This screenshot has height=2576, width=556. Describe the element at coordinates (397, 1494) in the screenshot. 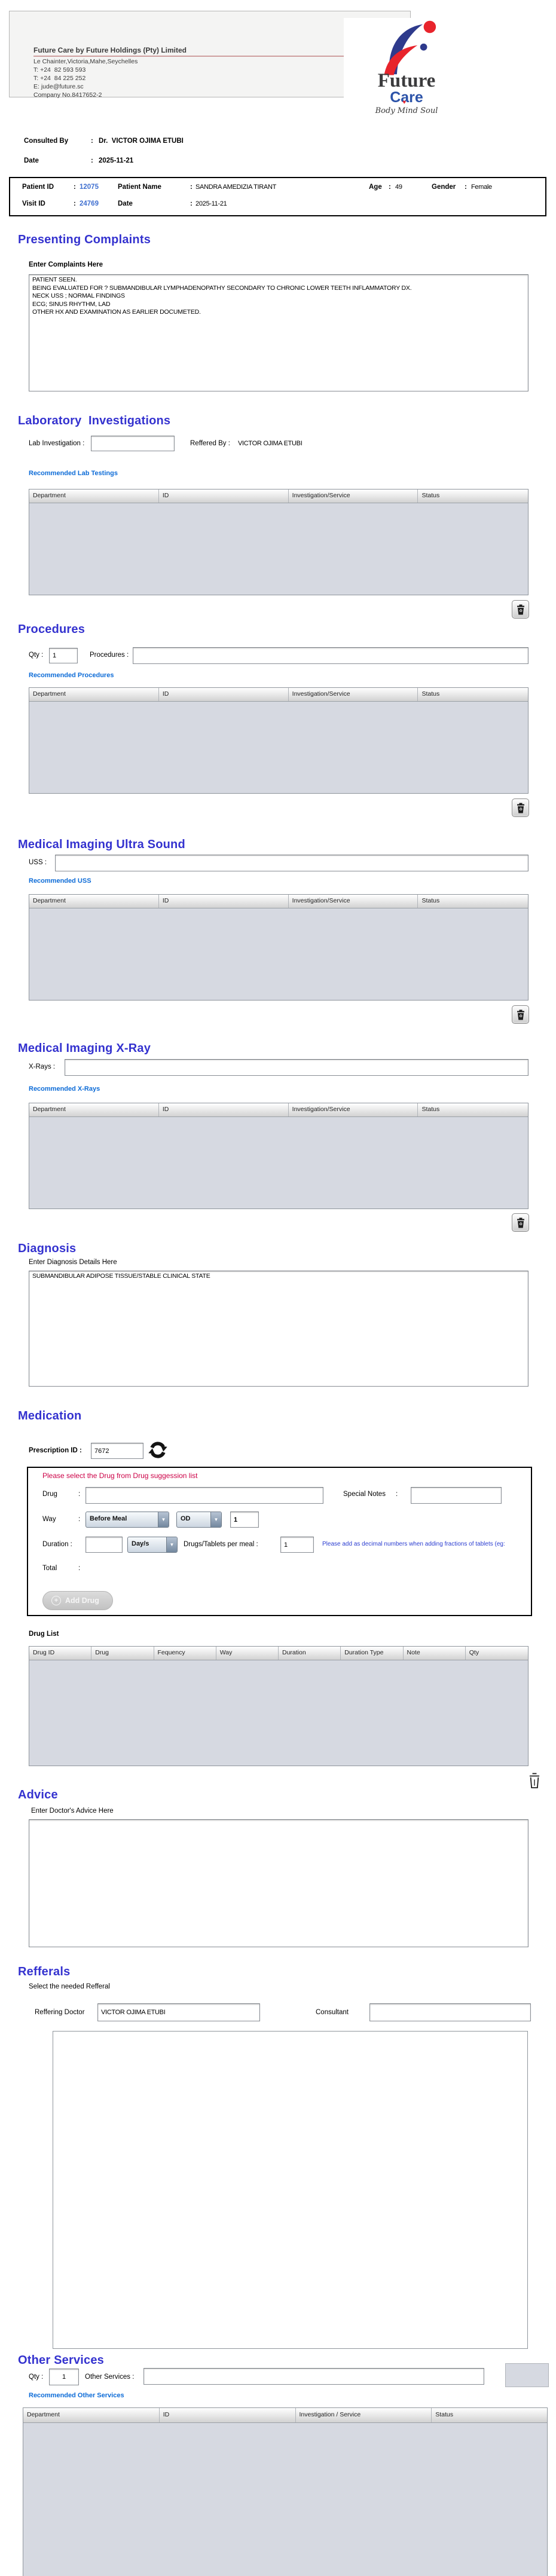

I see `special-notes-colon: :` at that location.